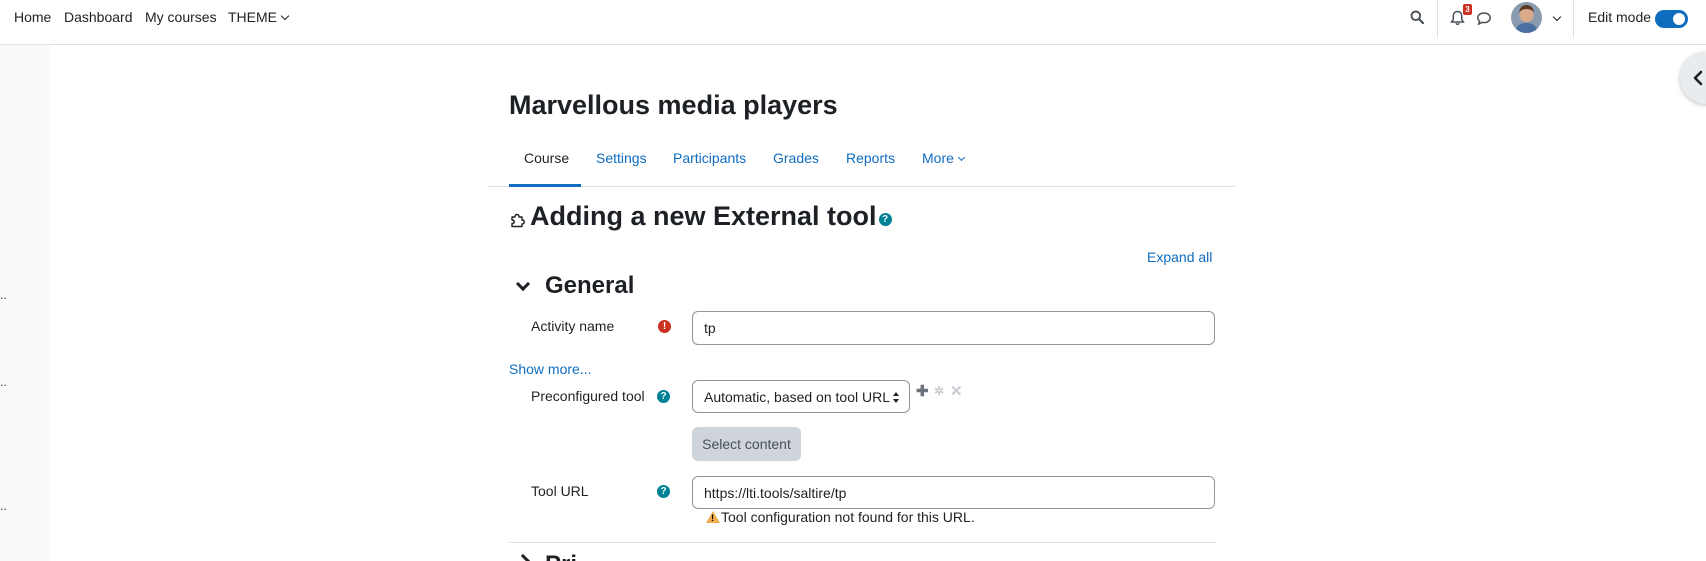  What do you see at coordinates (938, 158) in the screenshot?
I see `tab-more-label: More` at bounding box center [938, 158].